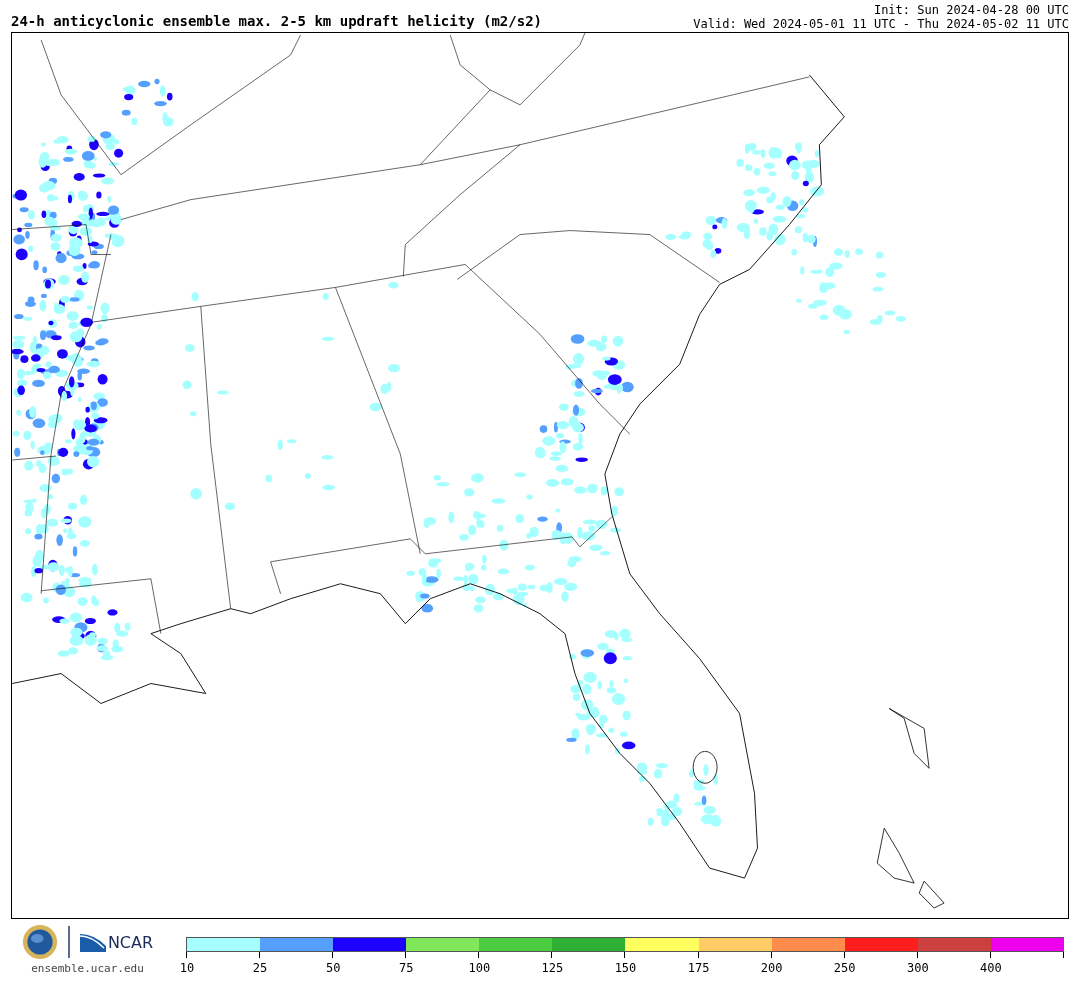  Describe the element at coordinates (92, 942) in the screenshot. I see `swoosh-logo-icon` at that location.